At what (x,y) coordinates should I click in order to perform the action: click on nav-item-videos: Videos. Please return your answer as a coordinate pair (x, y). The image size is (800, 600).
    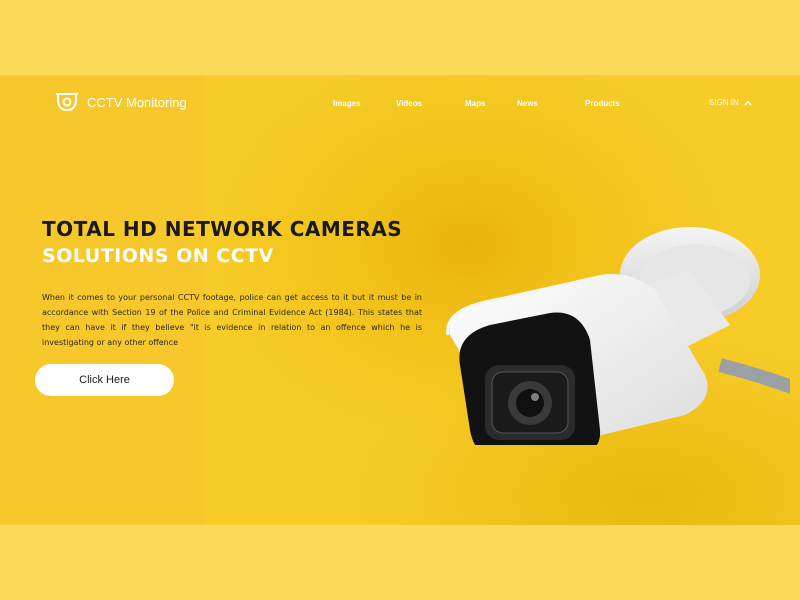
    Looking at the image, I should click on (409, 103).